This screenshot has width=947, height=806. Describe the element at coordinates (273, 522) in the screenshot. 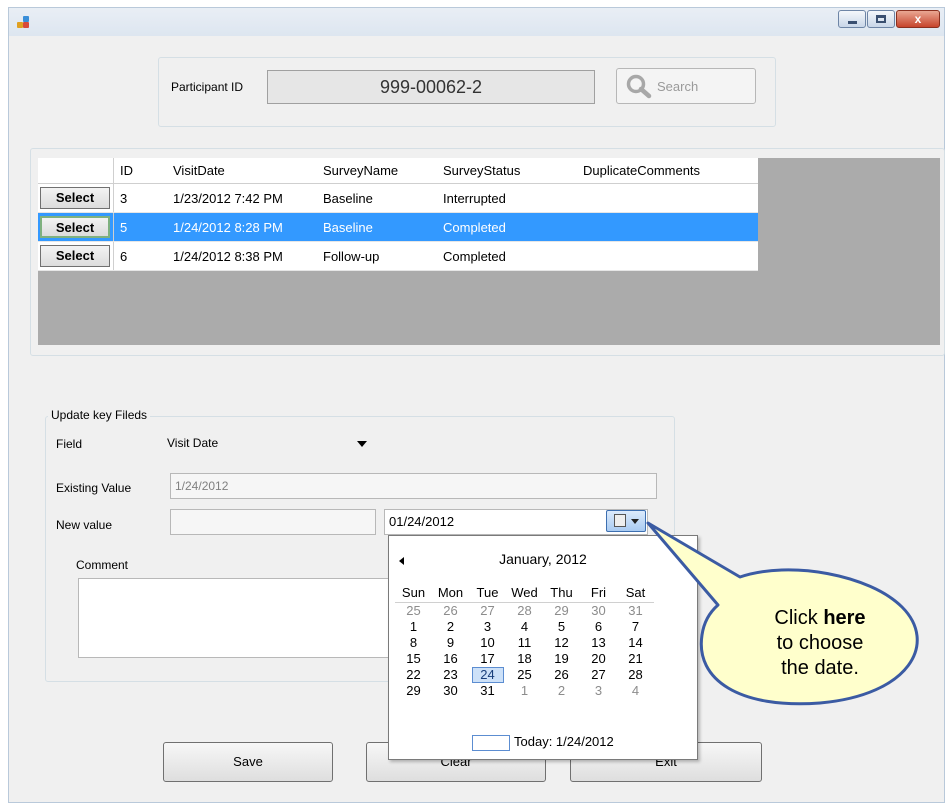

I see `new-value-text-field` at that location.